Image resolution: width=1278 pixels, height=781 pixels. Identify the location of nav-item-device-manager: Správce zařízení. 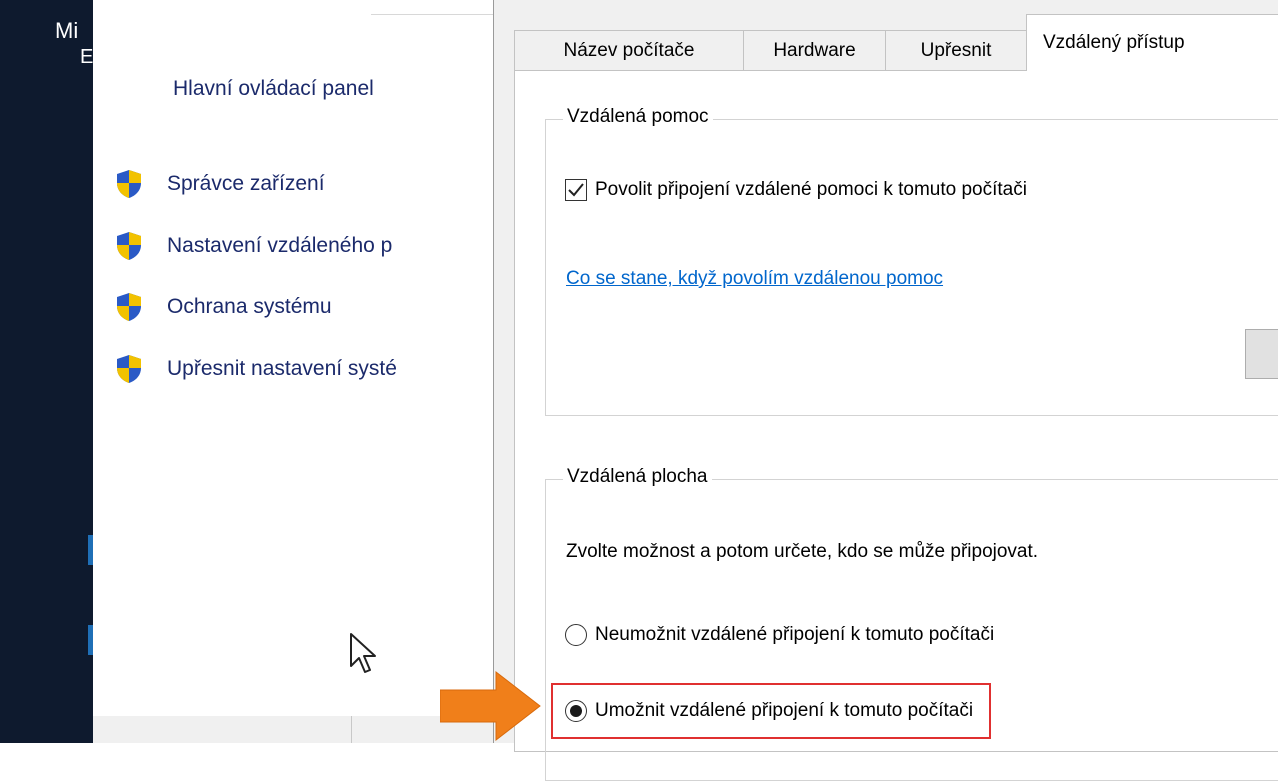
(305, 184).